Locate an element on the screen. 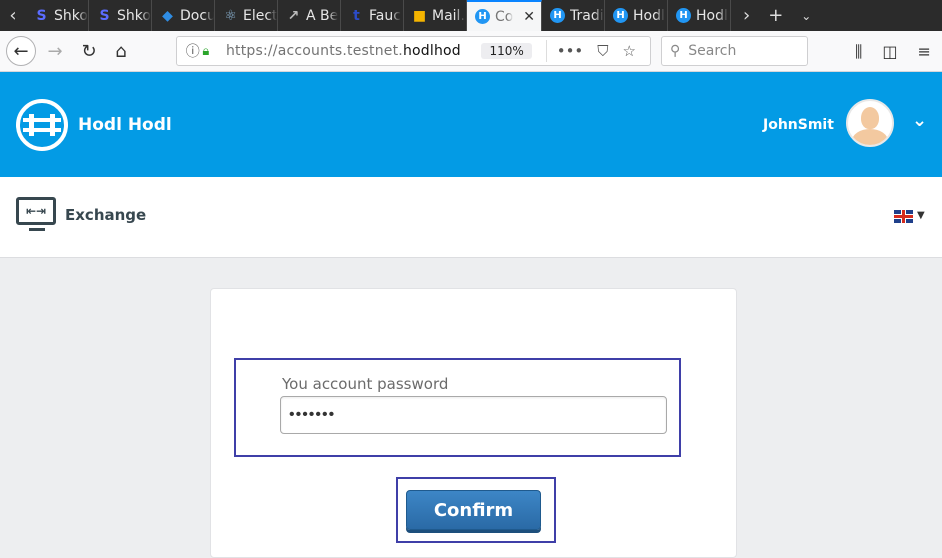 This screenshot has height=558, width=942. tab-close-icon: ✕ is located at coordinates (529, 17).